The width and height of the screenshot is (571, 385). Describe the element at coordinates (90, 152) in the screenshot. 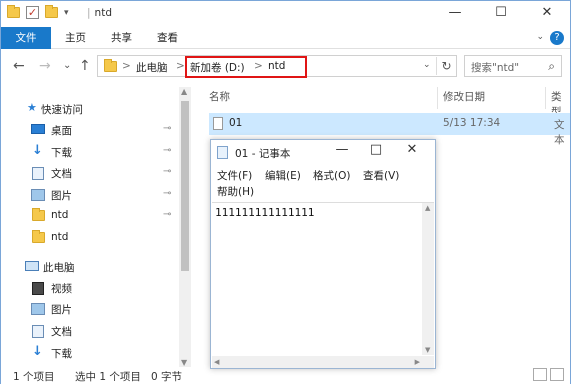

I see `sidebar-item-downloads: ↓ 下载 ⊸` at that location.